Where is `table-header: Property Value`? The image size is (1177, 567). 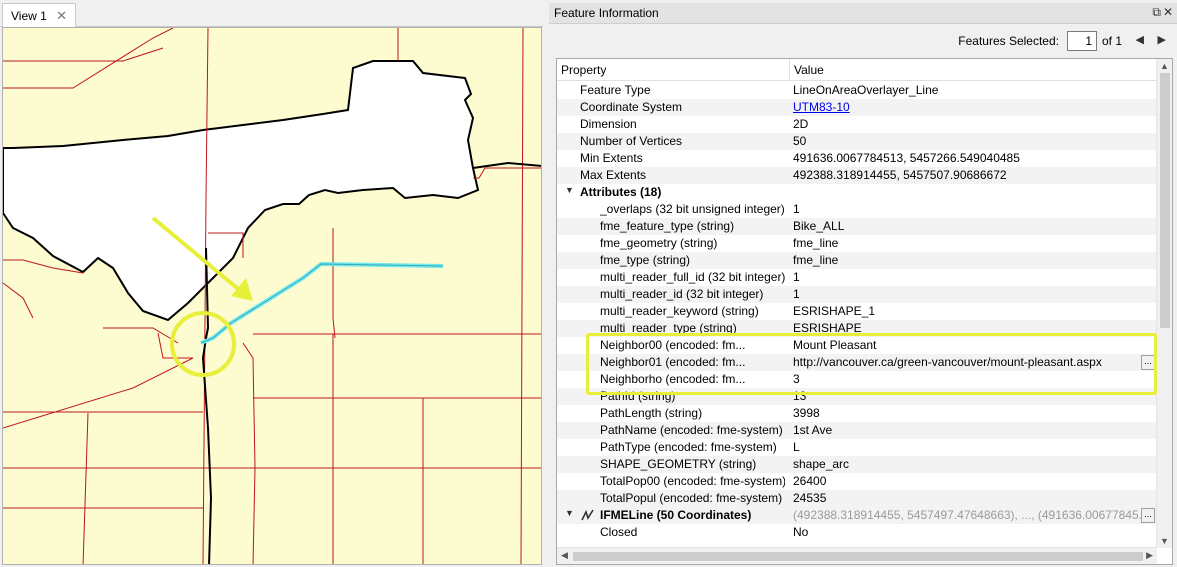 table-header: Property Value is located at coordinates (857, 70).